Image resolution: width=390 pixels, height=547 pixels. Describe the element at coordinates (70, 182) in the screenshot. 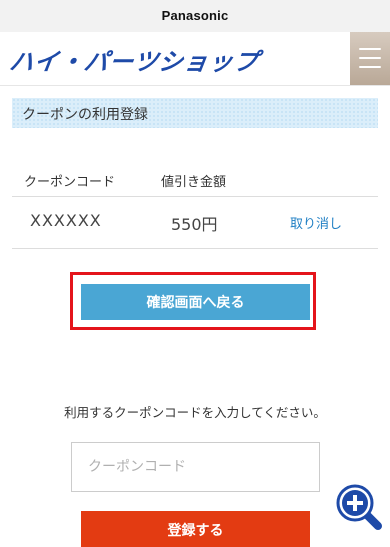

I see `column-header-coupon-code: クーポンコード` at that location.